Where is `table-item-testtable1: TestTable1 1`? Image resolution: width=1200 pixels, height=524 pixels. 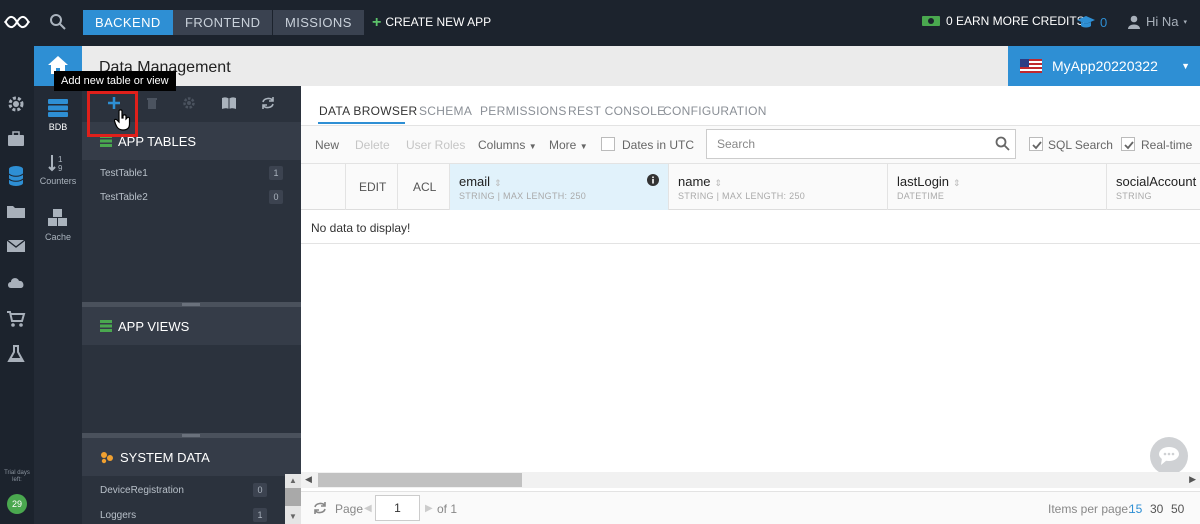
table-item-testtable1: TestTable1 1 is located at coordinates (191, 174).